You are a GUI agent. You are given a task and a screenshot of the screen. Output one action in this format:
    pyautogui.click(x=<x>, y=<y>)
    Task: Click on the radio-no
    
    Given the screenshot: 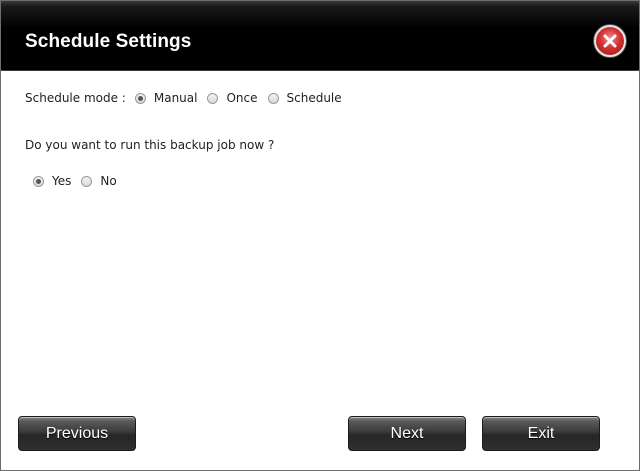 What is the action you would take?
    pyautogui.click(x=87, y=181)
    